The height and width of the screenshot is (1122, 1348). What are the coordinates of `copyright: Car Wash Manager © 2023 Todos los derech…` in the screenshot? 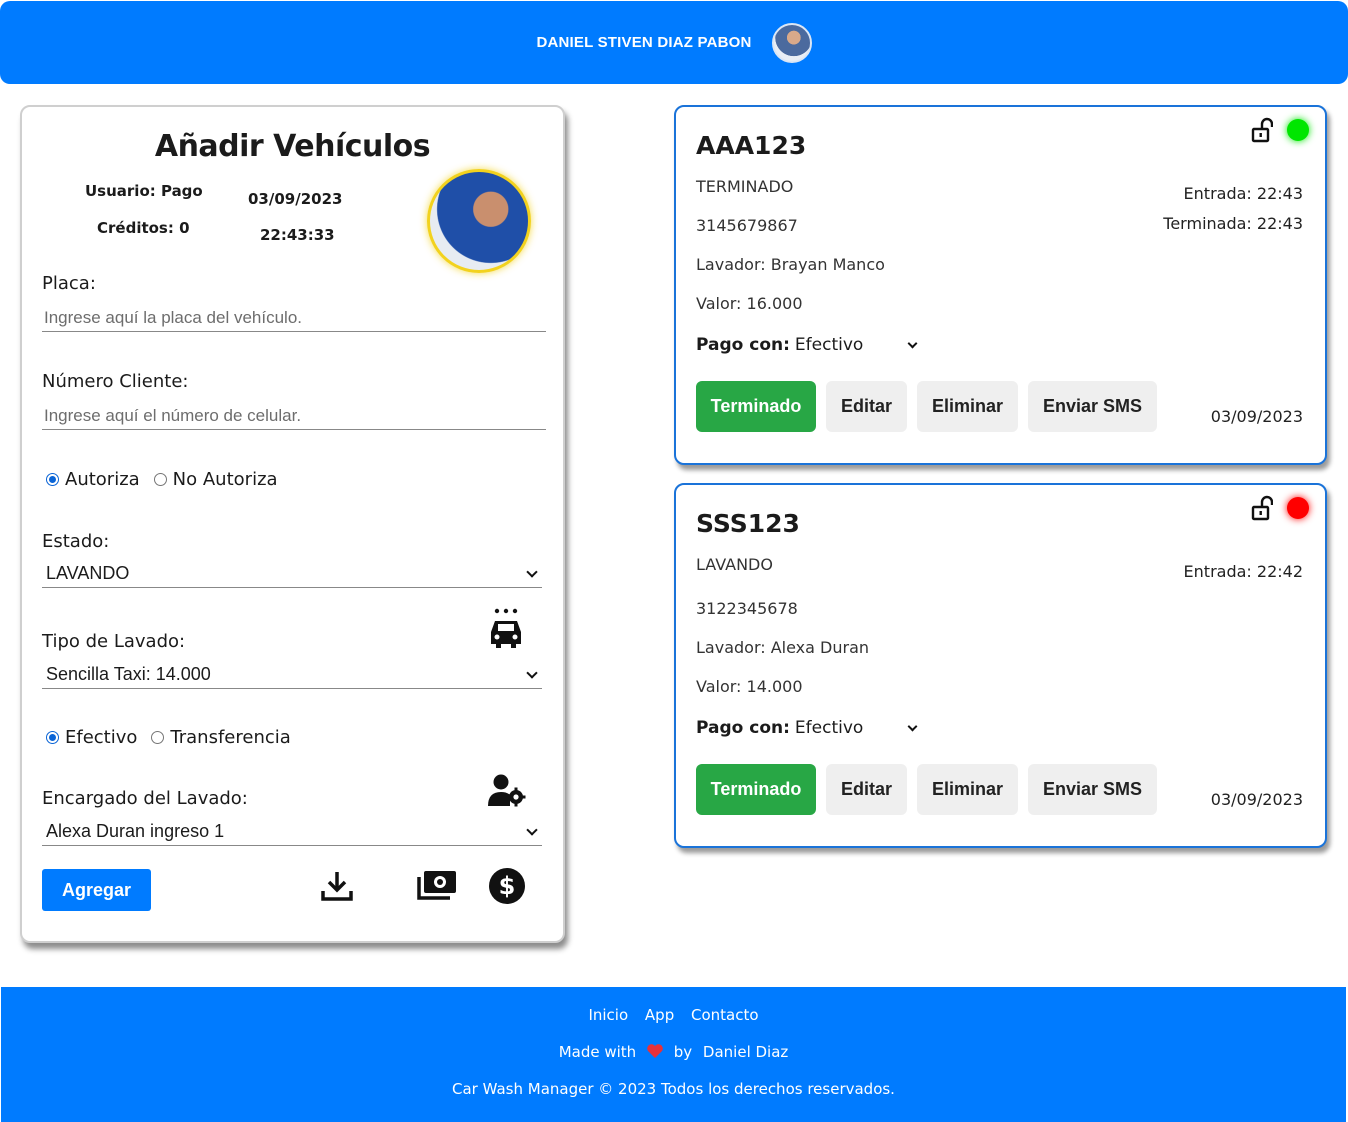 It's located at (673, 1089).